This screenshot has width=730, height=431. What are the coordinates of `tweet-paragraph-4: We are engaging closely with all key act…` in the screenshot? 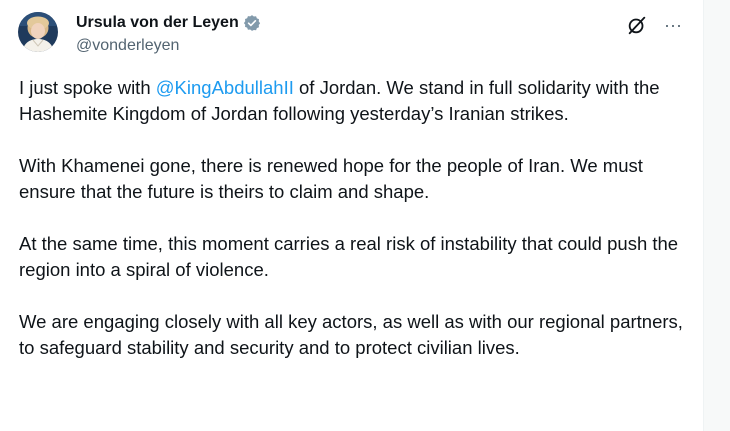 It's located at (351, 334).